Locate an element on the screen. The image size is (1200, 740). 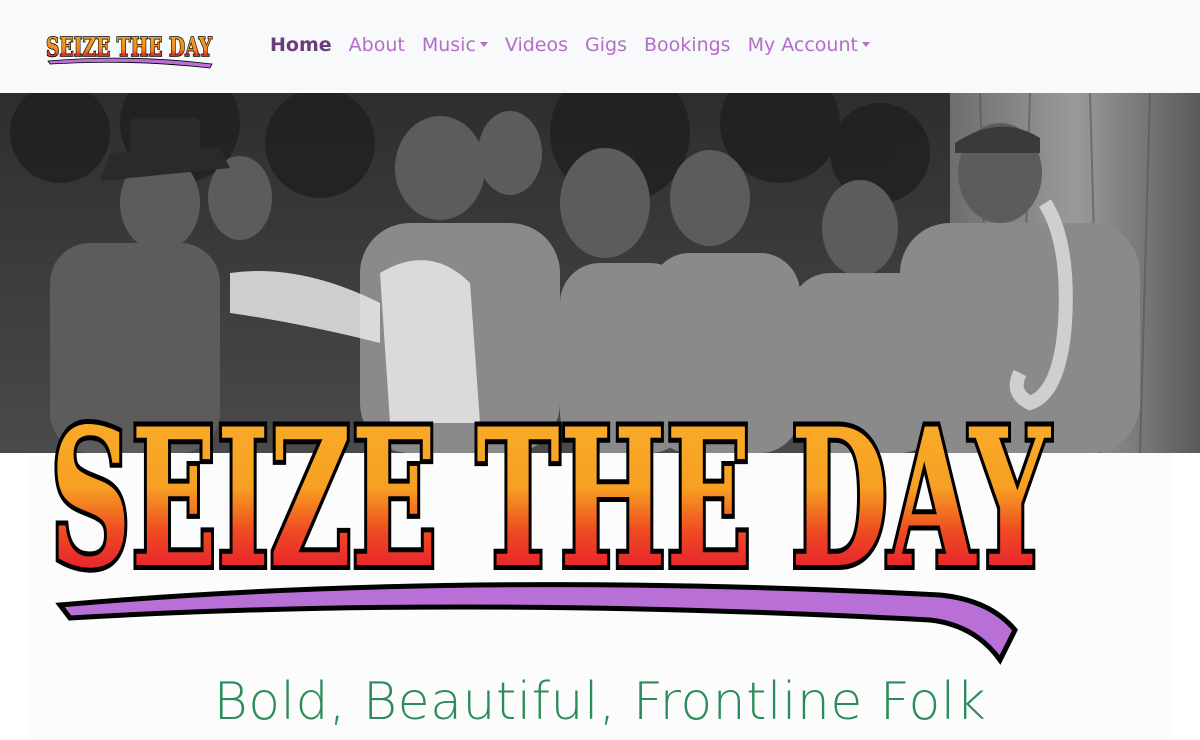
nav-item-about-label: About is located at coordinates (376, 45).